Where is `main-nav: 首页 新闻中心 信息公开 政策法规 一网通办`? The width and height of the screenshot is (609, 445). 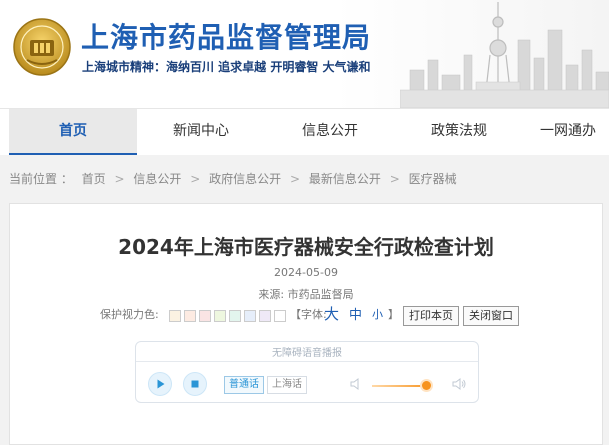
main-nav: 首页 新闻中心 信息公开 政策法规 一网通办 is located at coordinates (304, 131).